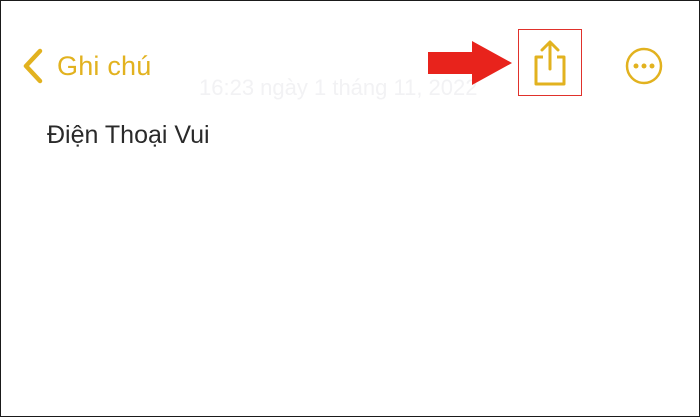 The width and height of the screenshot is (700, 417). I want to click on back-button: Ghi chú, so click(86, 66).